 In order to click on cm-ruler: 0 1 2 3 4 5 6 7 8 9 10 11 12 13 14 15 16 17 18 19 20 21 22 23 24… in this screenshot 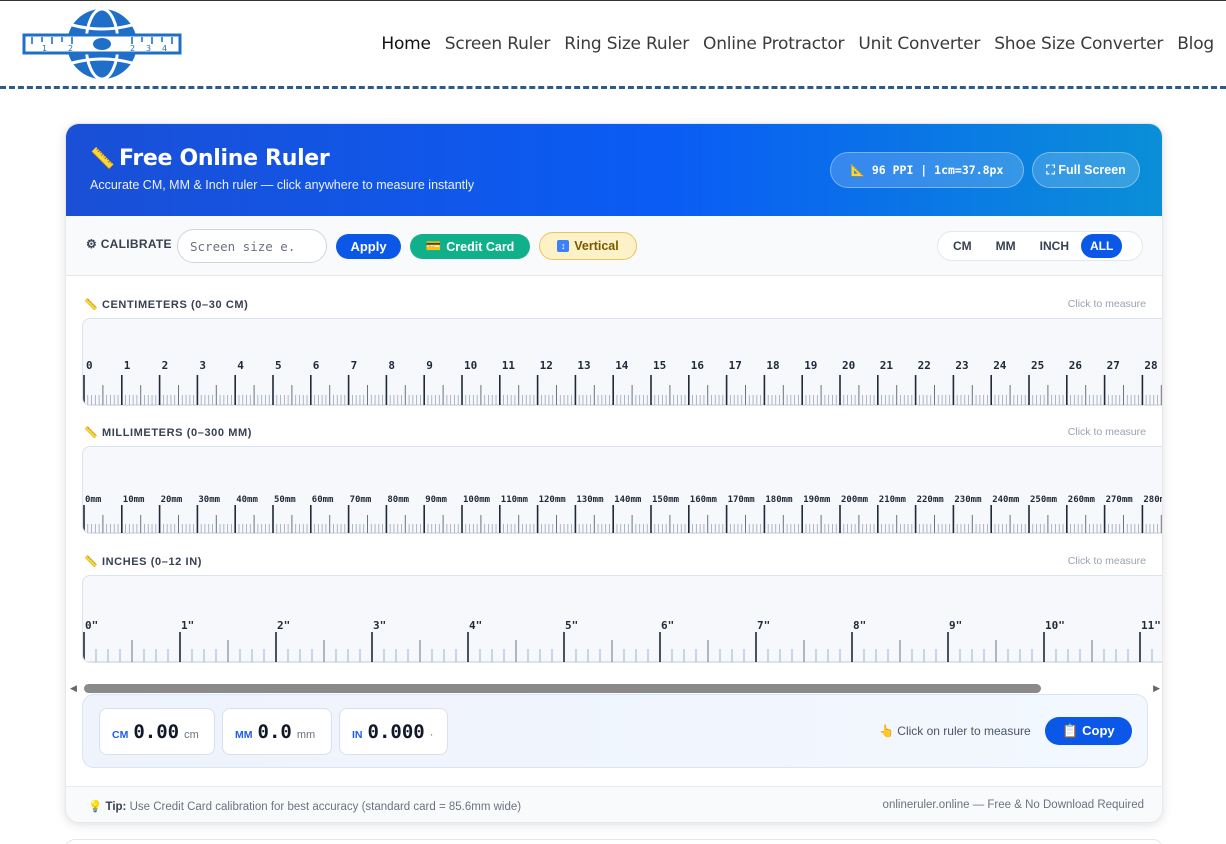, I will do `click(622, 362)`.